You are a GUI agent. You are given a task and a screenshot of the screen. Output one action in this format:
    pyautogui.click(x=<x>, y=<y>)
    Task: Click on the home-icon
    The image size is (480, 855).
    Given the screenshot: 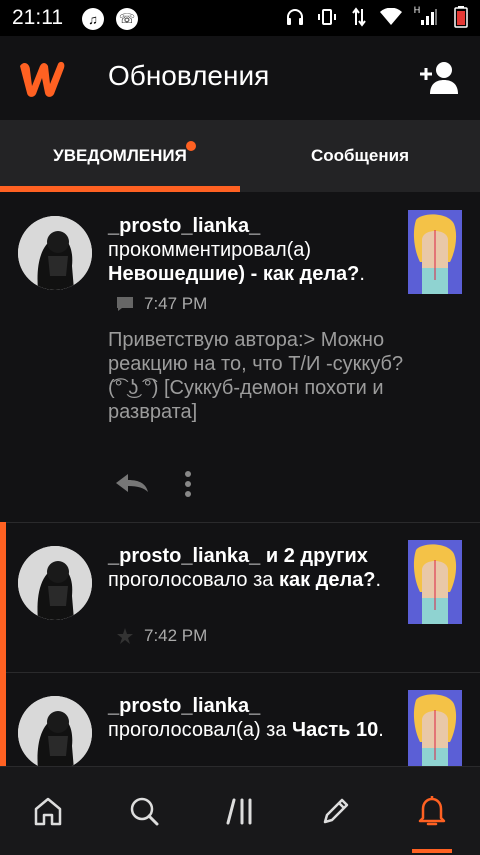 What is the action you would take?
    pyautogui.click(x=48, y=811)
    